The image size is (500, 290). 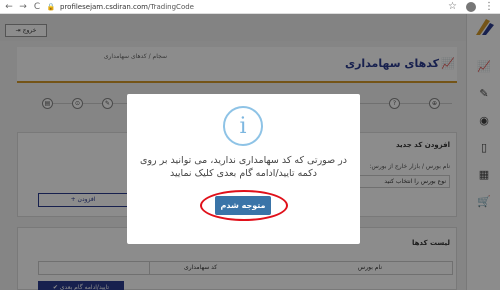 I want to click on reload-icon: C, so click(x=37, y=7).